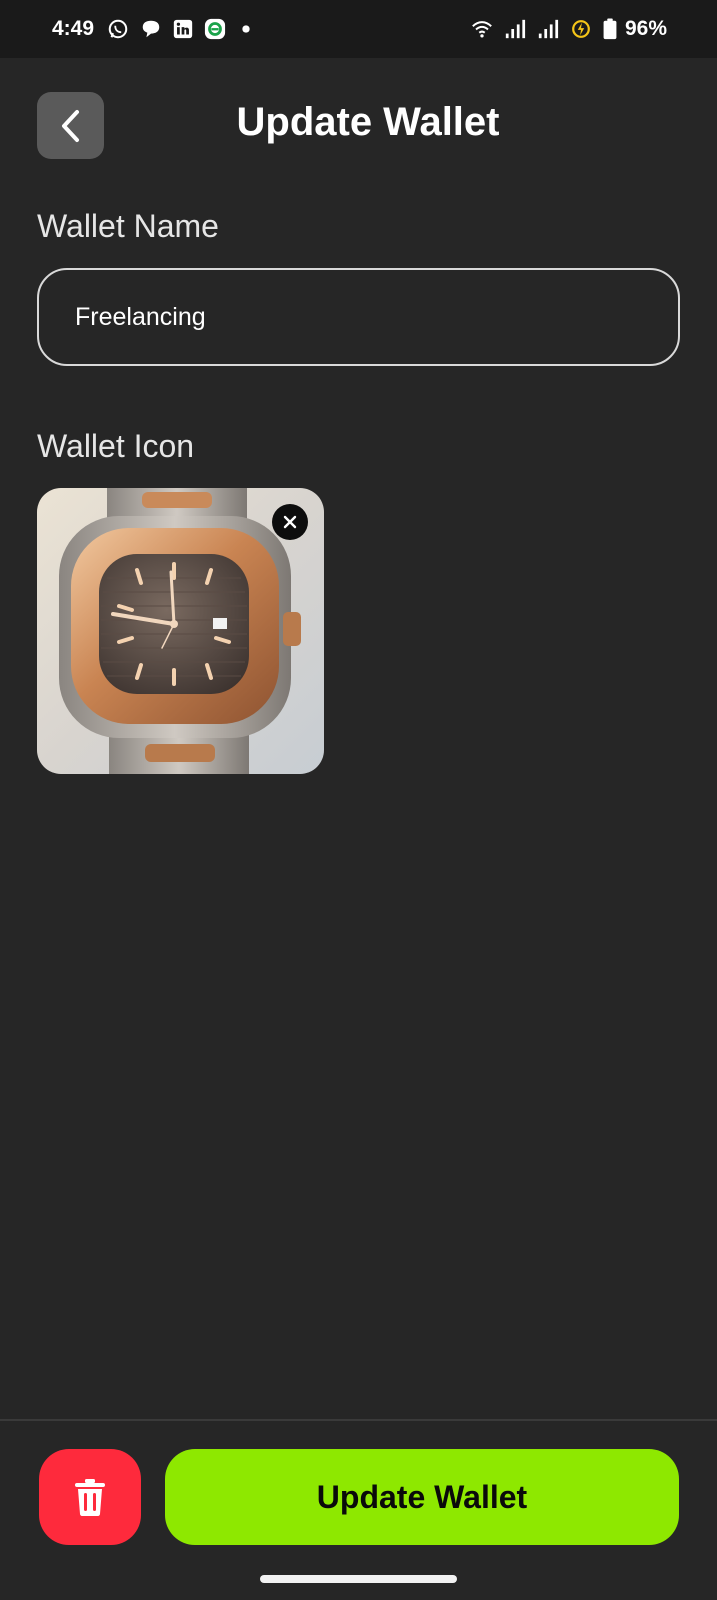 The image size is (717, 1600). I want to click on close-icon, so click(290, 522).